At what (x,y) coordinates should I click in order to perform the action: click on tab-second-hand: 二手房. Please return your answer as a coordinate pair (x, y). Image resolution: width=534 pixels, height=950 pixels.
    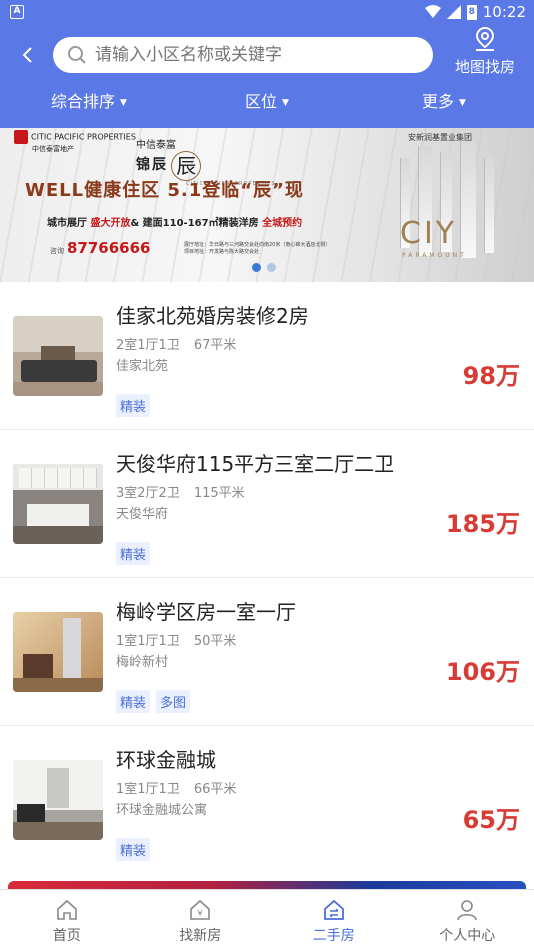
    Looking at the image, I should click on (334, 920).